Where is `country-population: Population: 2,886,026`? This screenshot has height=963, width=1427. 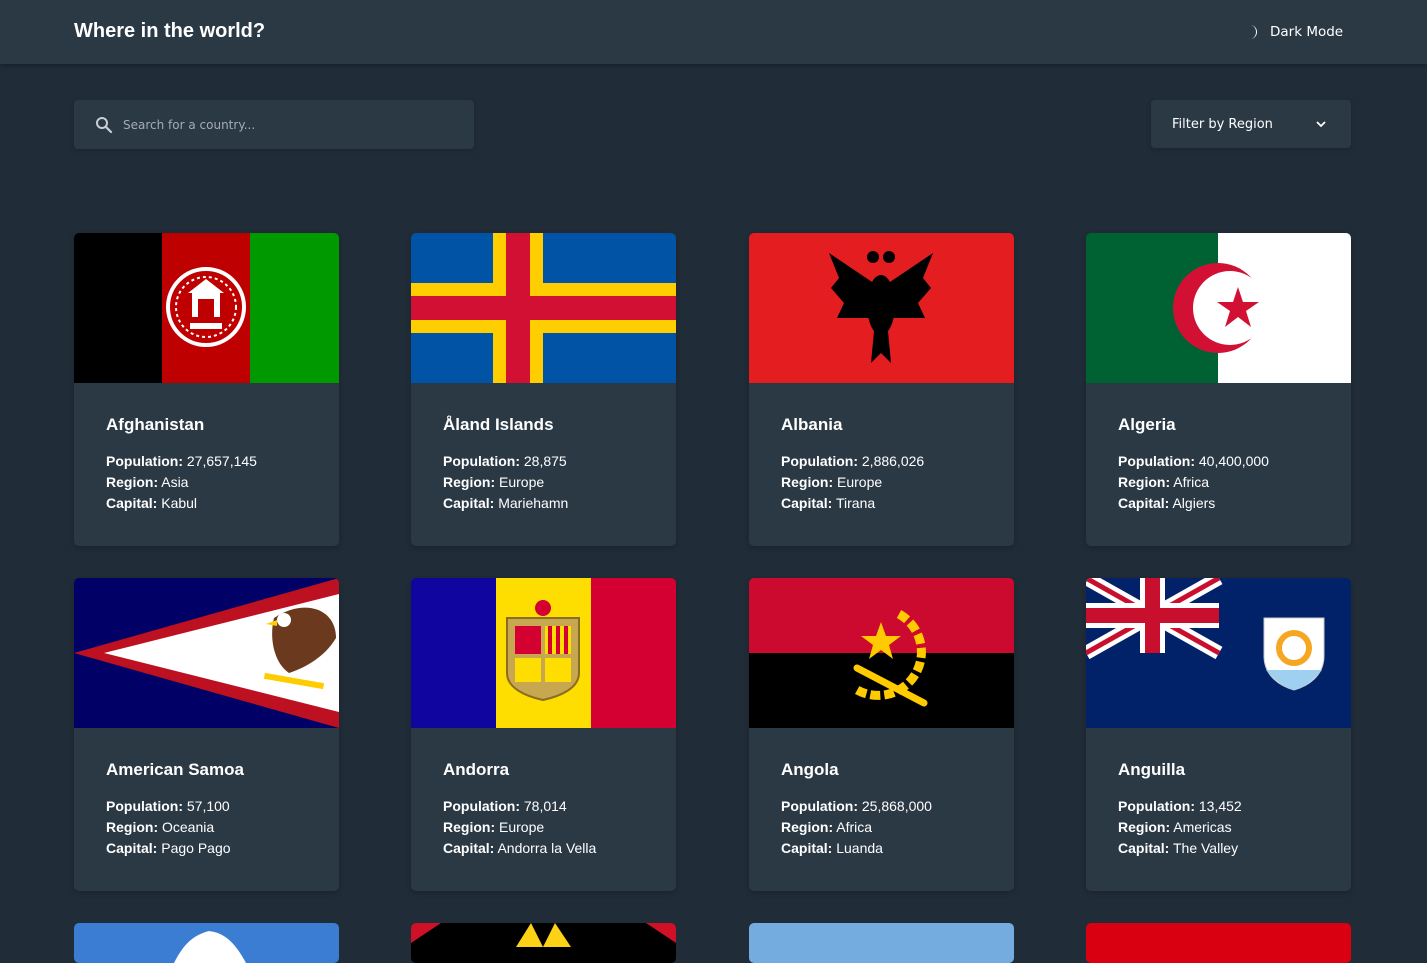
country-population: Population: 2,886,026 is located at coordinates (852, 461).